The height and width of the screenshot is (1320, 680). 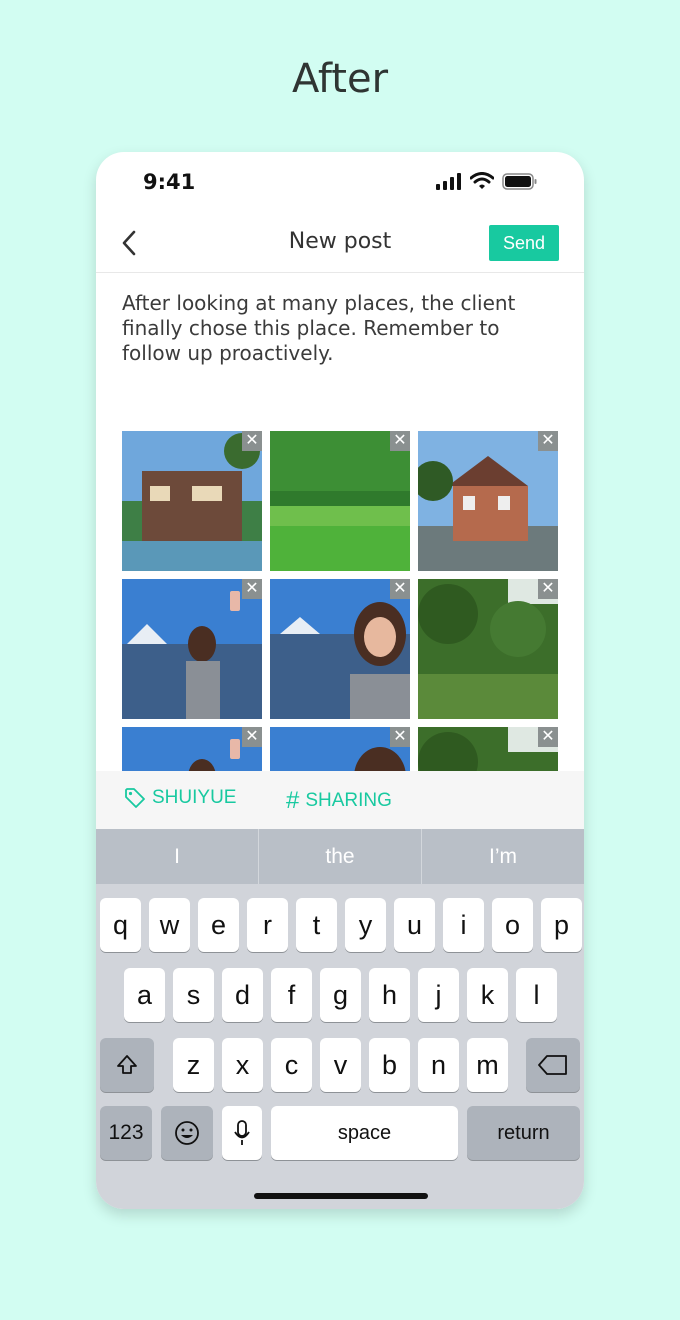 I want to click on delete-key, so click(x=553, y=1065).